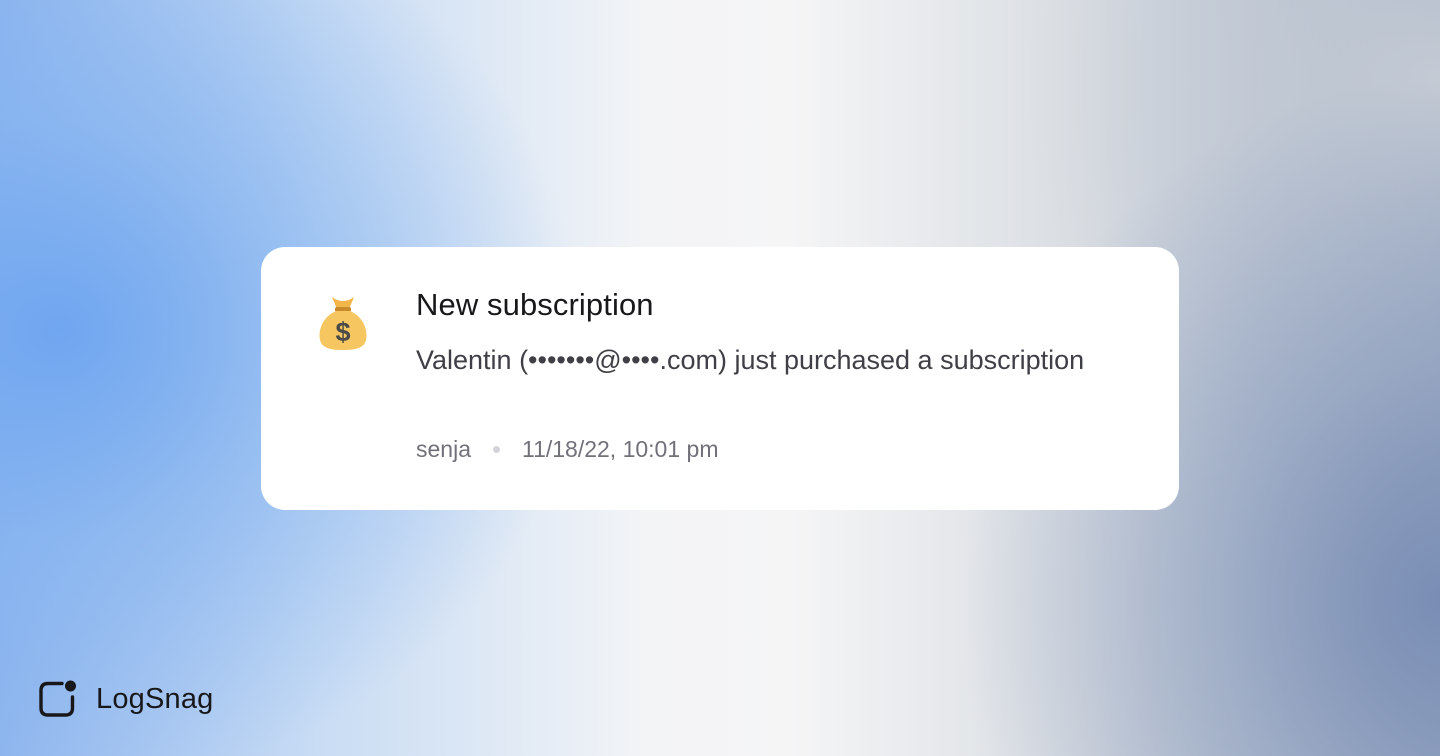  Describe the element at coordinates (443, 449) in the screenshot. I see `channel-label: senja` at that location.